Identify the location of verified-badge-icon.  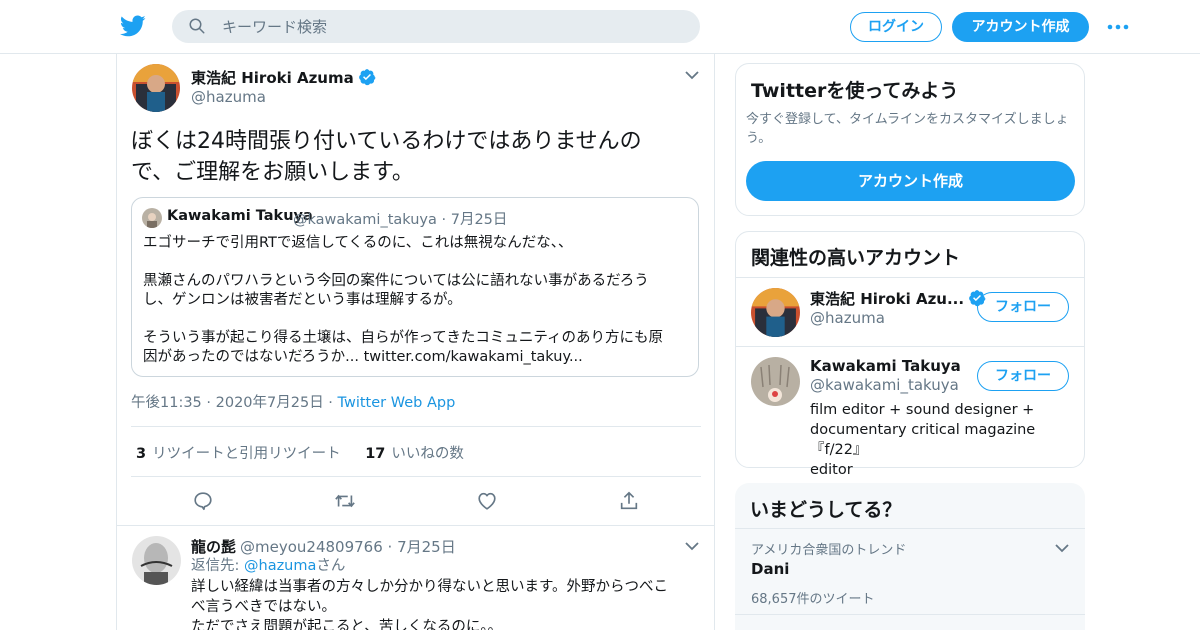
(367, 77).